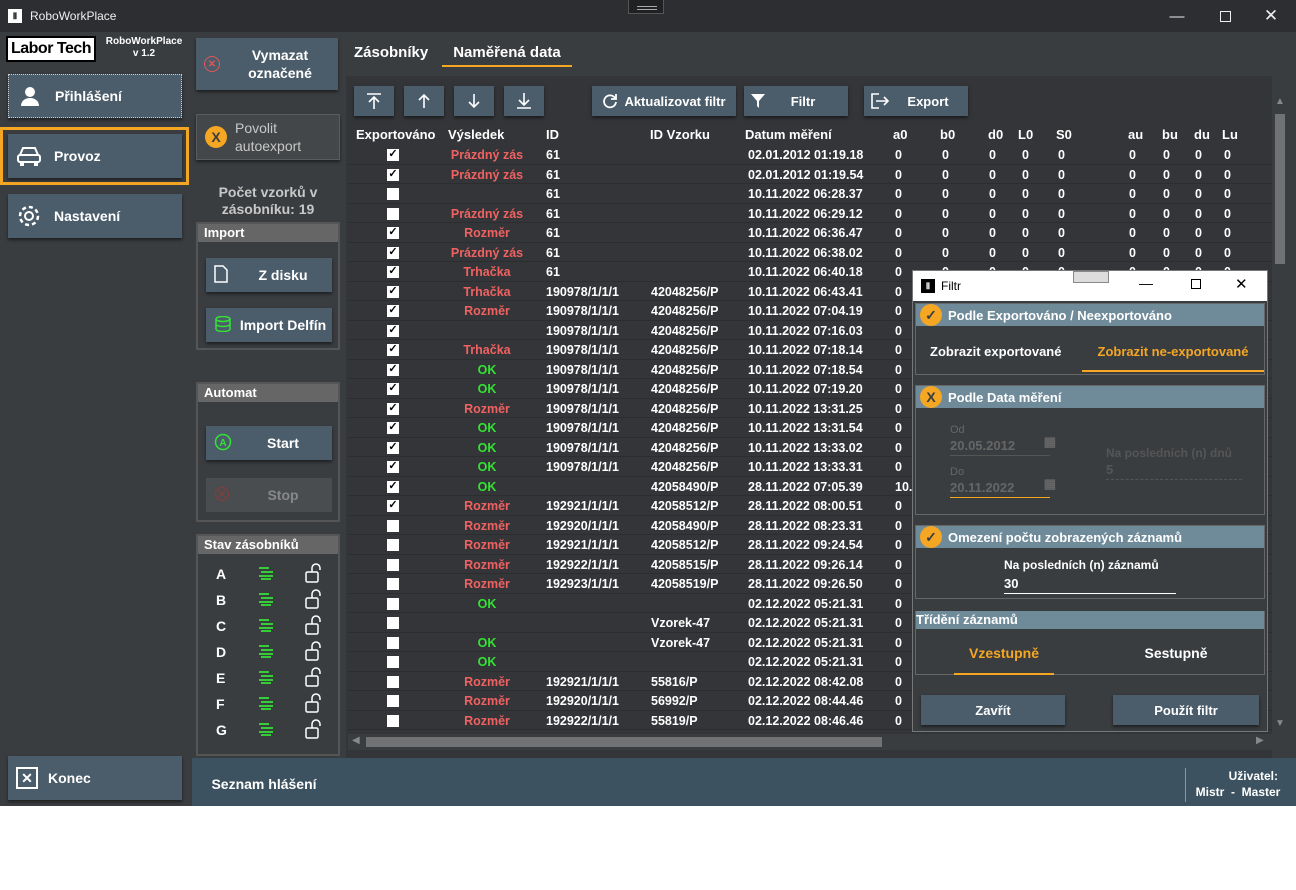 The height and width of the screenshot is (890, 1296). What do you see at coordinates (269, 443) in the screenshot?
I see `start-button: A Start` at bounding box center [269, 443].